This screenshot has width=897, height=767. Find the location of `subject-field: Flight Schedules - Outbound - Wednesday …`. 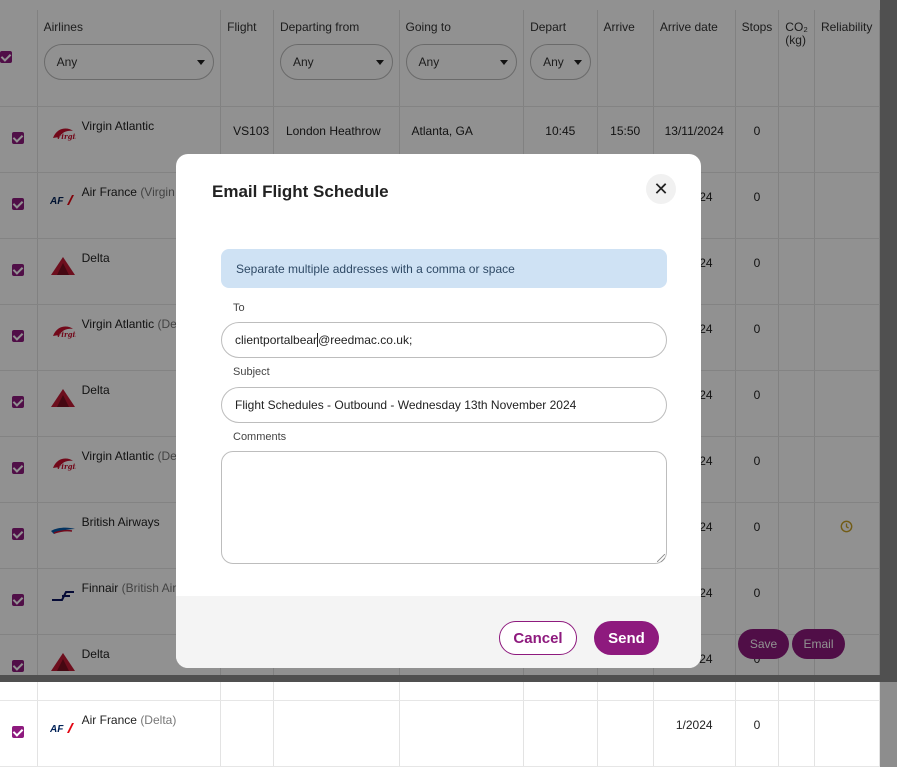

subject-field: Flight Schedules - Outbound - Wednesday … is located at coordinates (444, 405).